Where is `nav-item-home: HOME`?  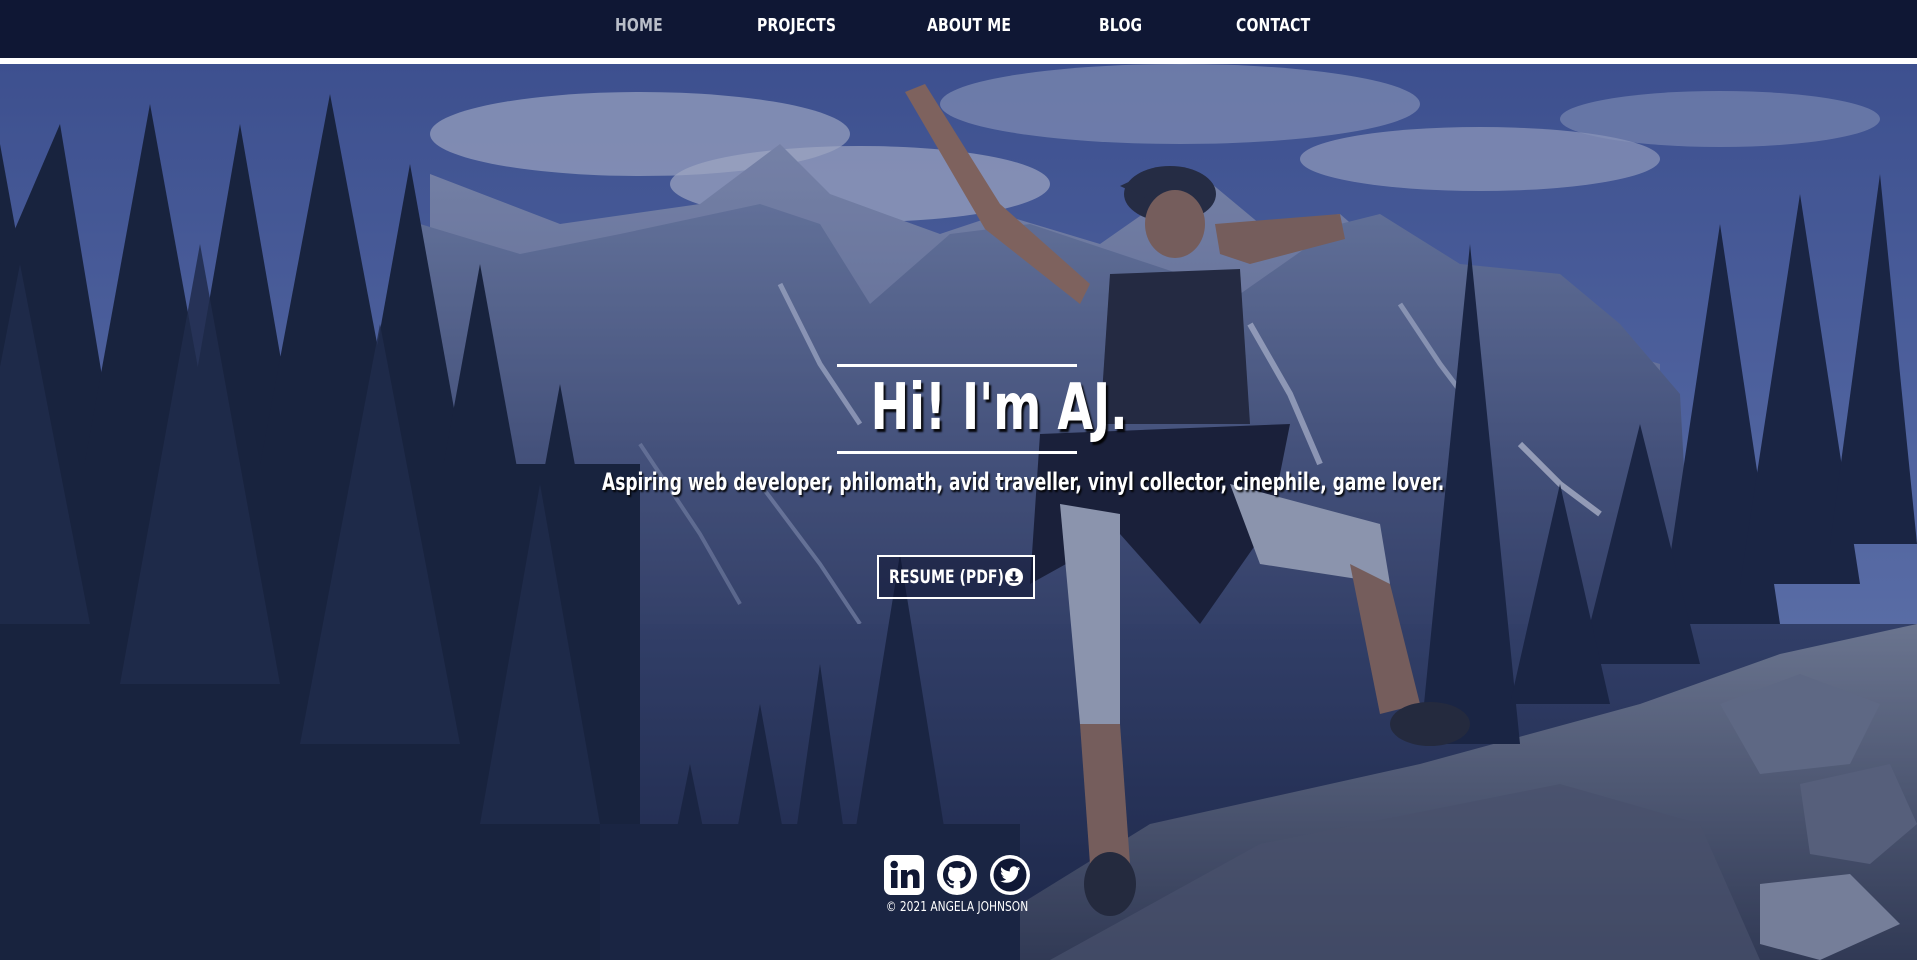
nav-item-home: HOME is located at coordinates (639, 26).